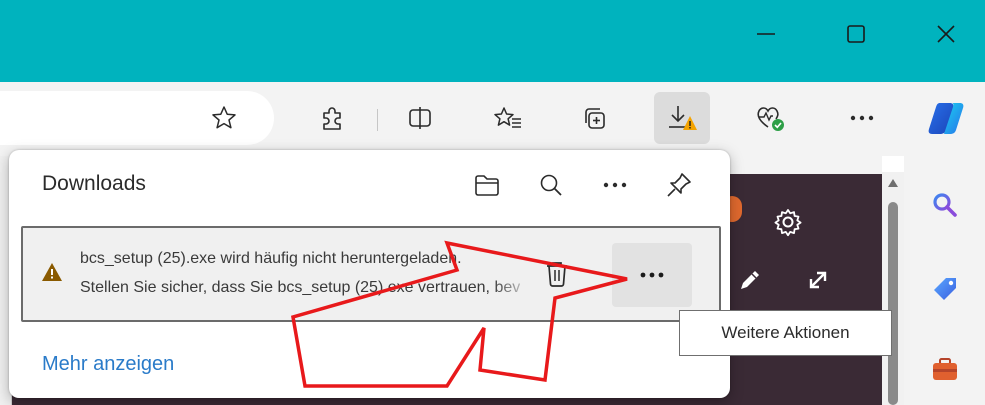  I want to click on scroll-up-arrow-icon, so click(893, 183).